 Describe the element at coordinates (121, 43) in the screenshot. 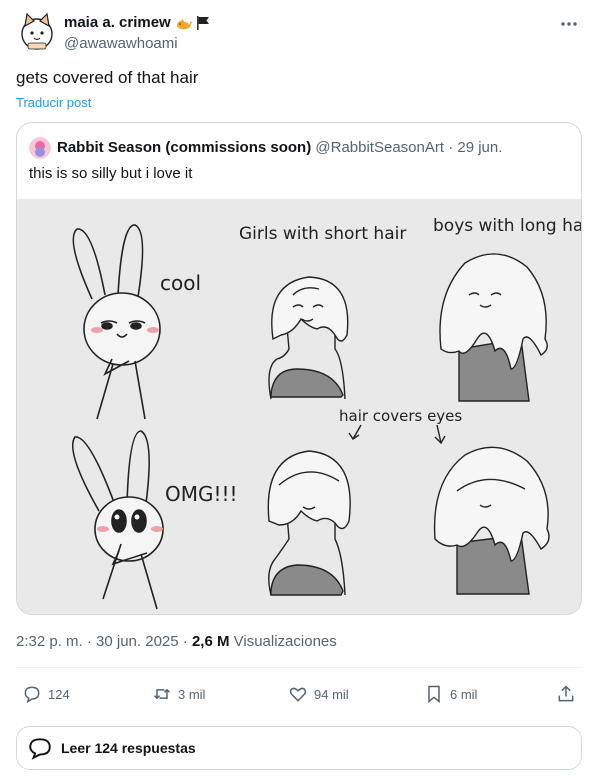

I see `author-handle: @awawawhoami` at that location.